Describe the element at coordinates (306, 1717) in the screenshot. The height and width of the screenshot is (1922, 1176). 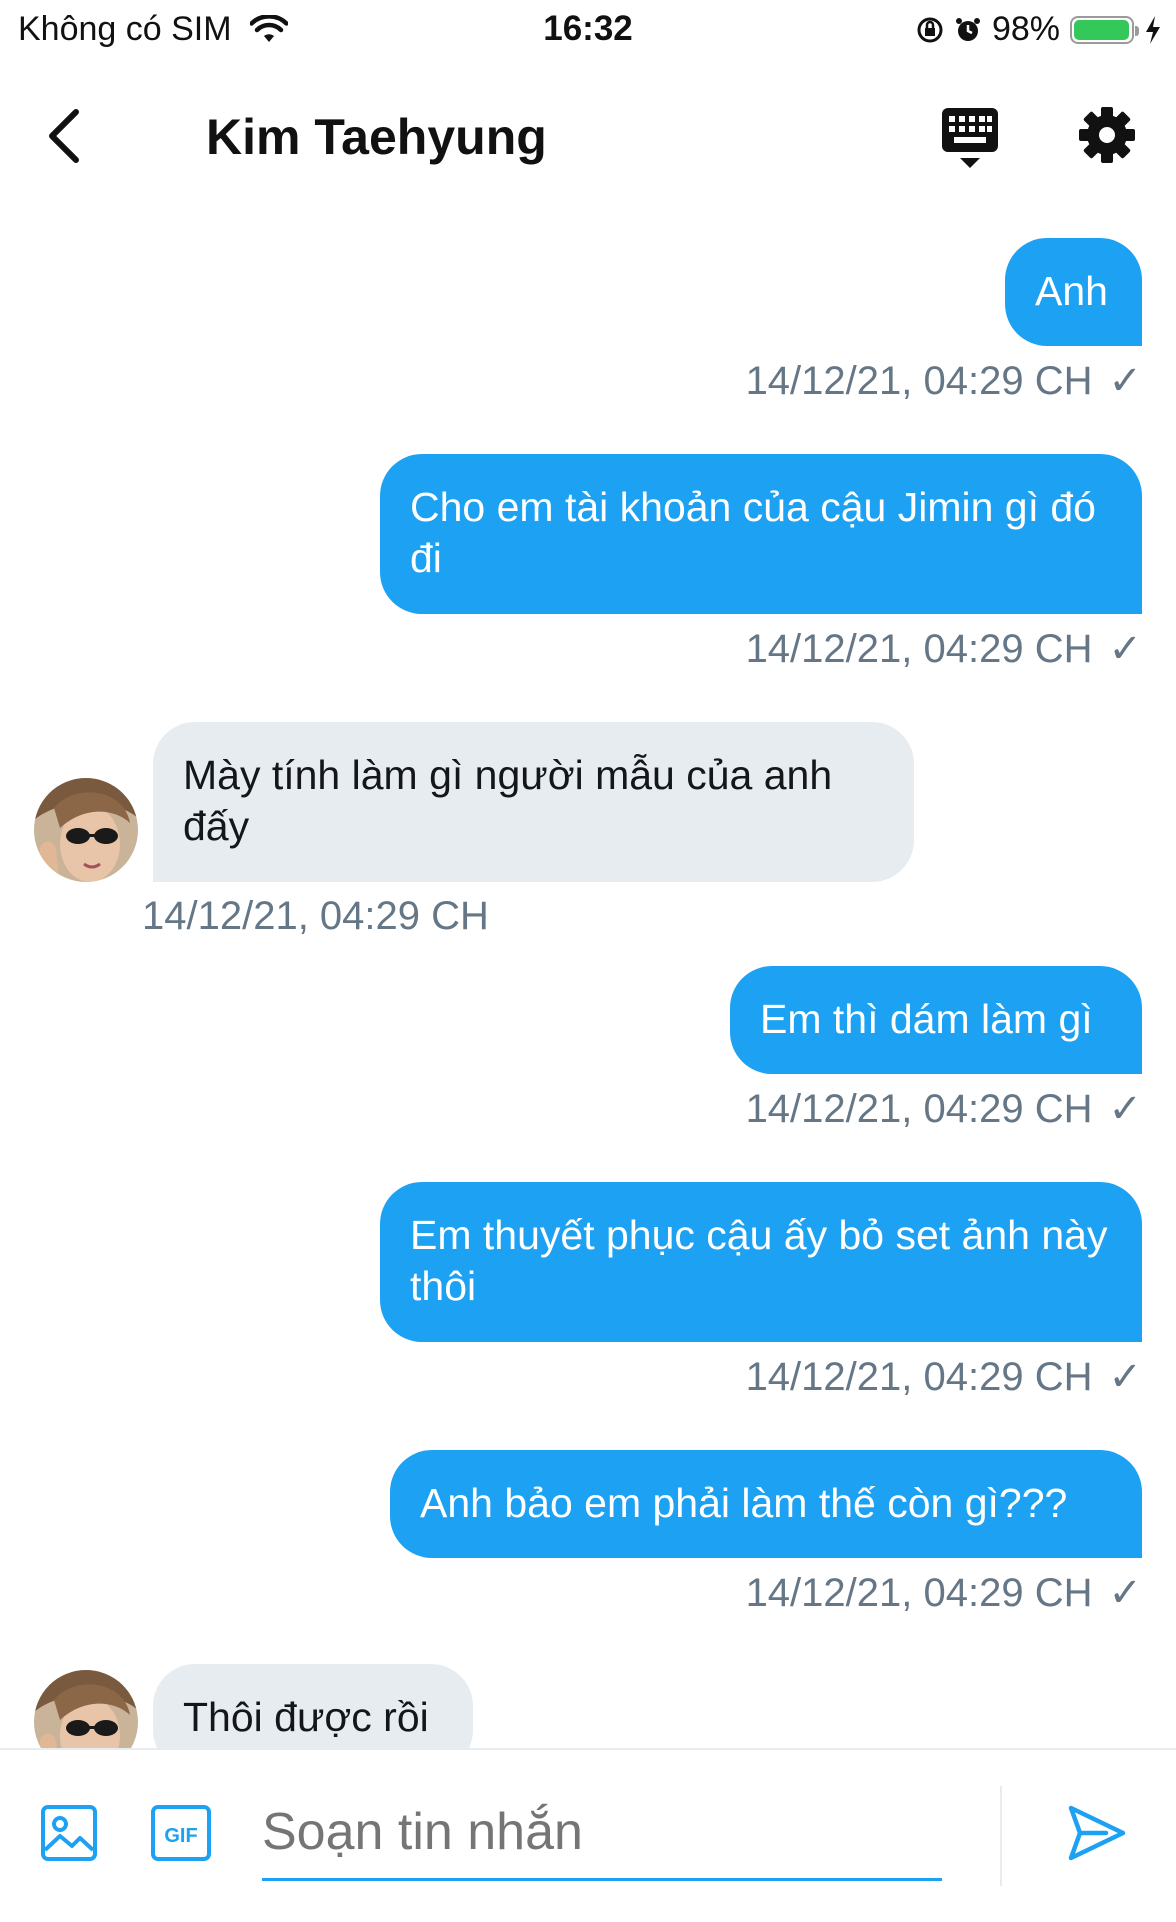
I see `message-text: Thôi được rồi` at that location.